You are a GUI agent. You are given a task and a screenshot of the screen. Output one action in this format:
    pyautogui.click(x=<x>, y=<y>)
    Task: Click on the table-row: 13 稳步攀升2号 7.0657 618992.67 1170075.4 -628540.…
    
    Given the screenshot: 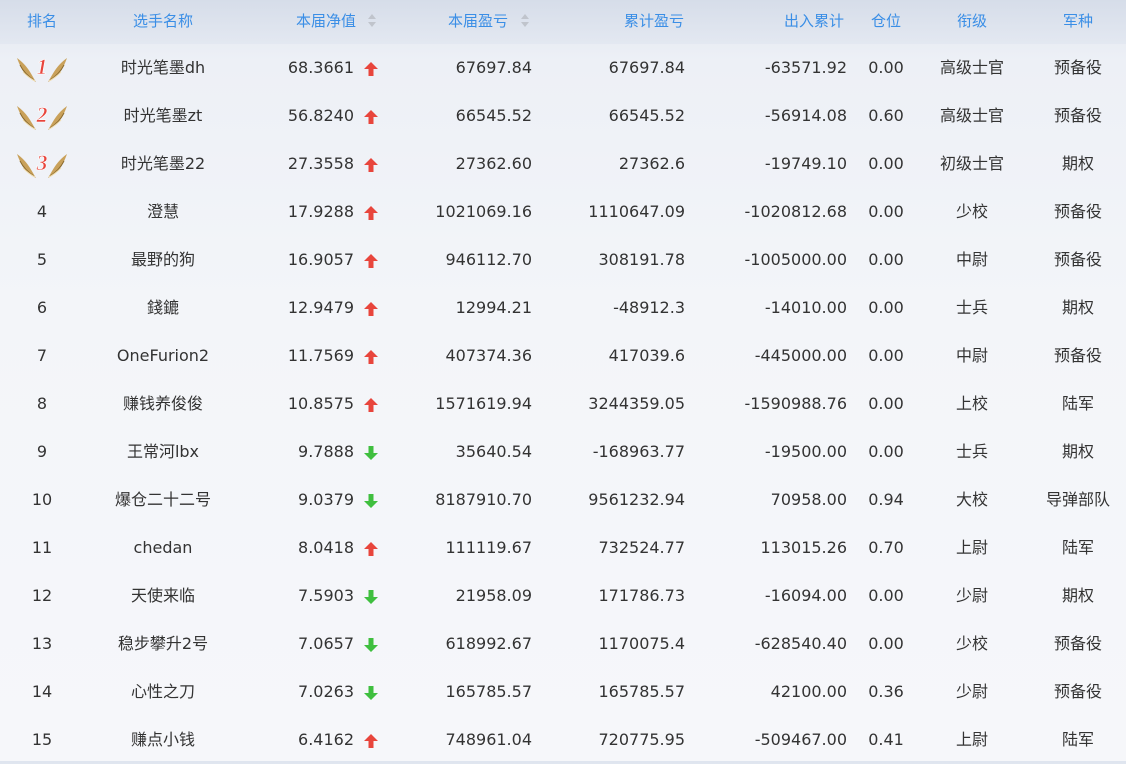 What is the action you would take?
    pyautogui.click(x=563, y=644)
    